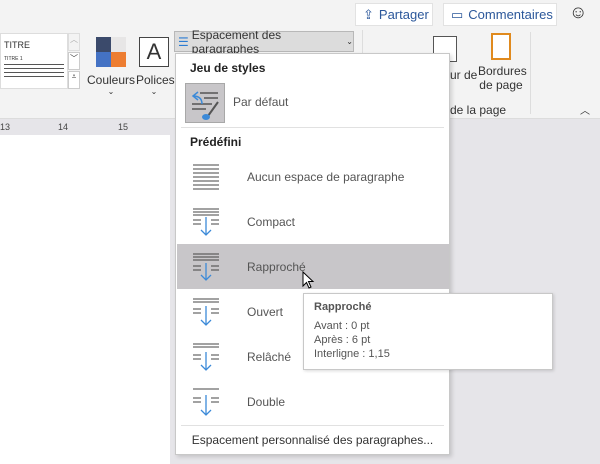  Describe the element at coordinates (216, 142) in the screenshot. I see `predefined-header: Prédéfini` at that location.